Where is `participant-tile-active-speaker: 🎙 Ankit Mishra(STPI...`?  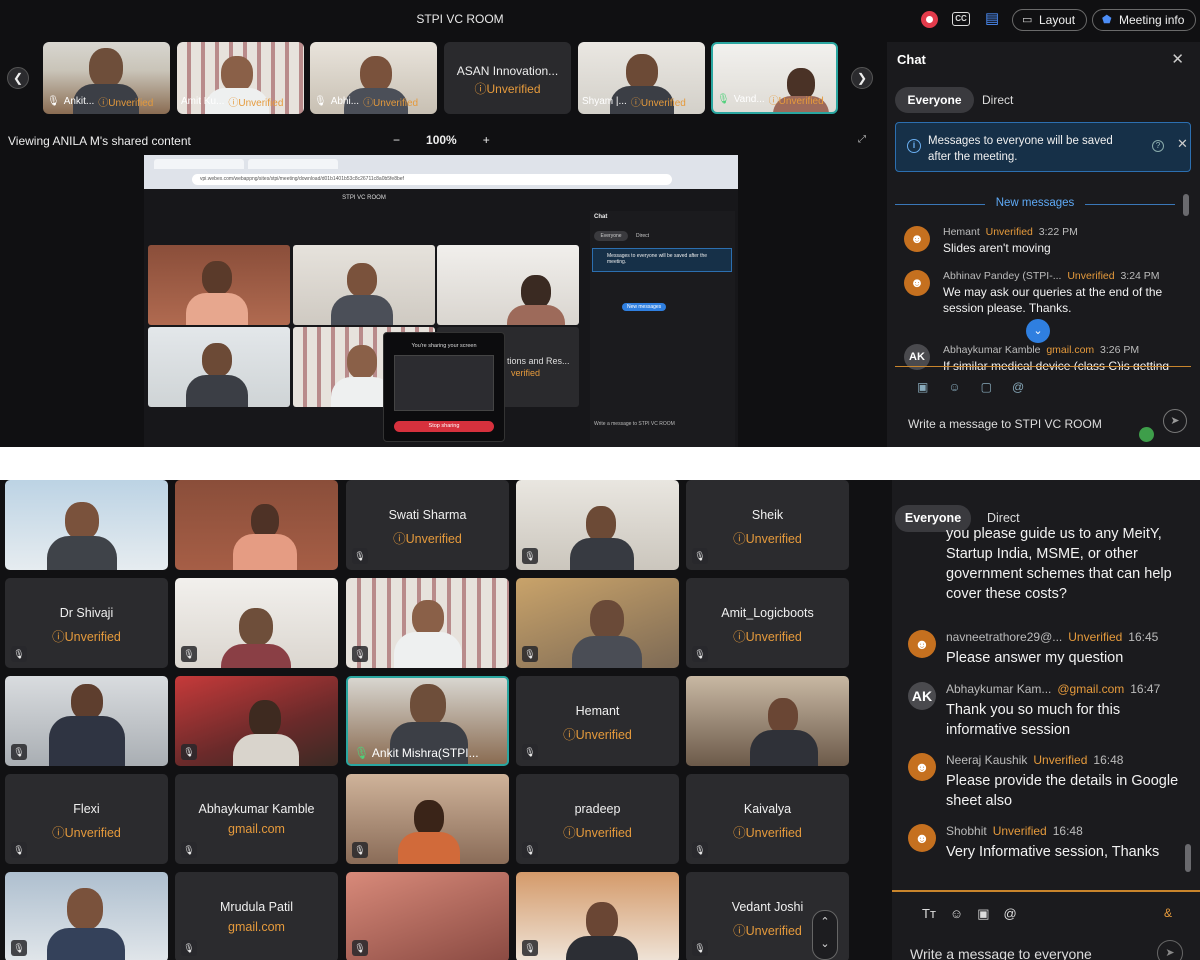
participant-tile-active-speaker: 🎙 Ankit Mishra(STPI... is located at coordinates (427, 721).